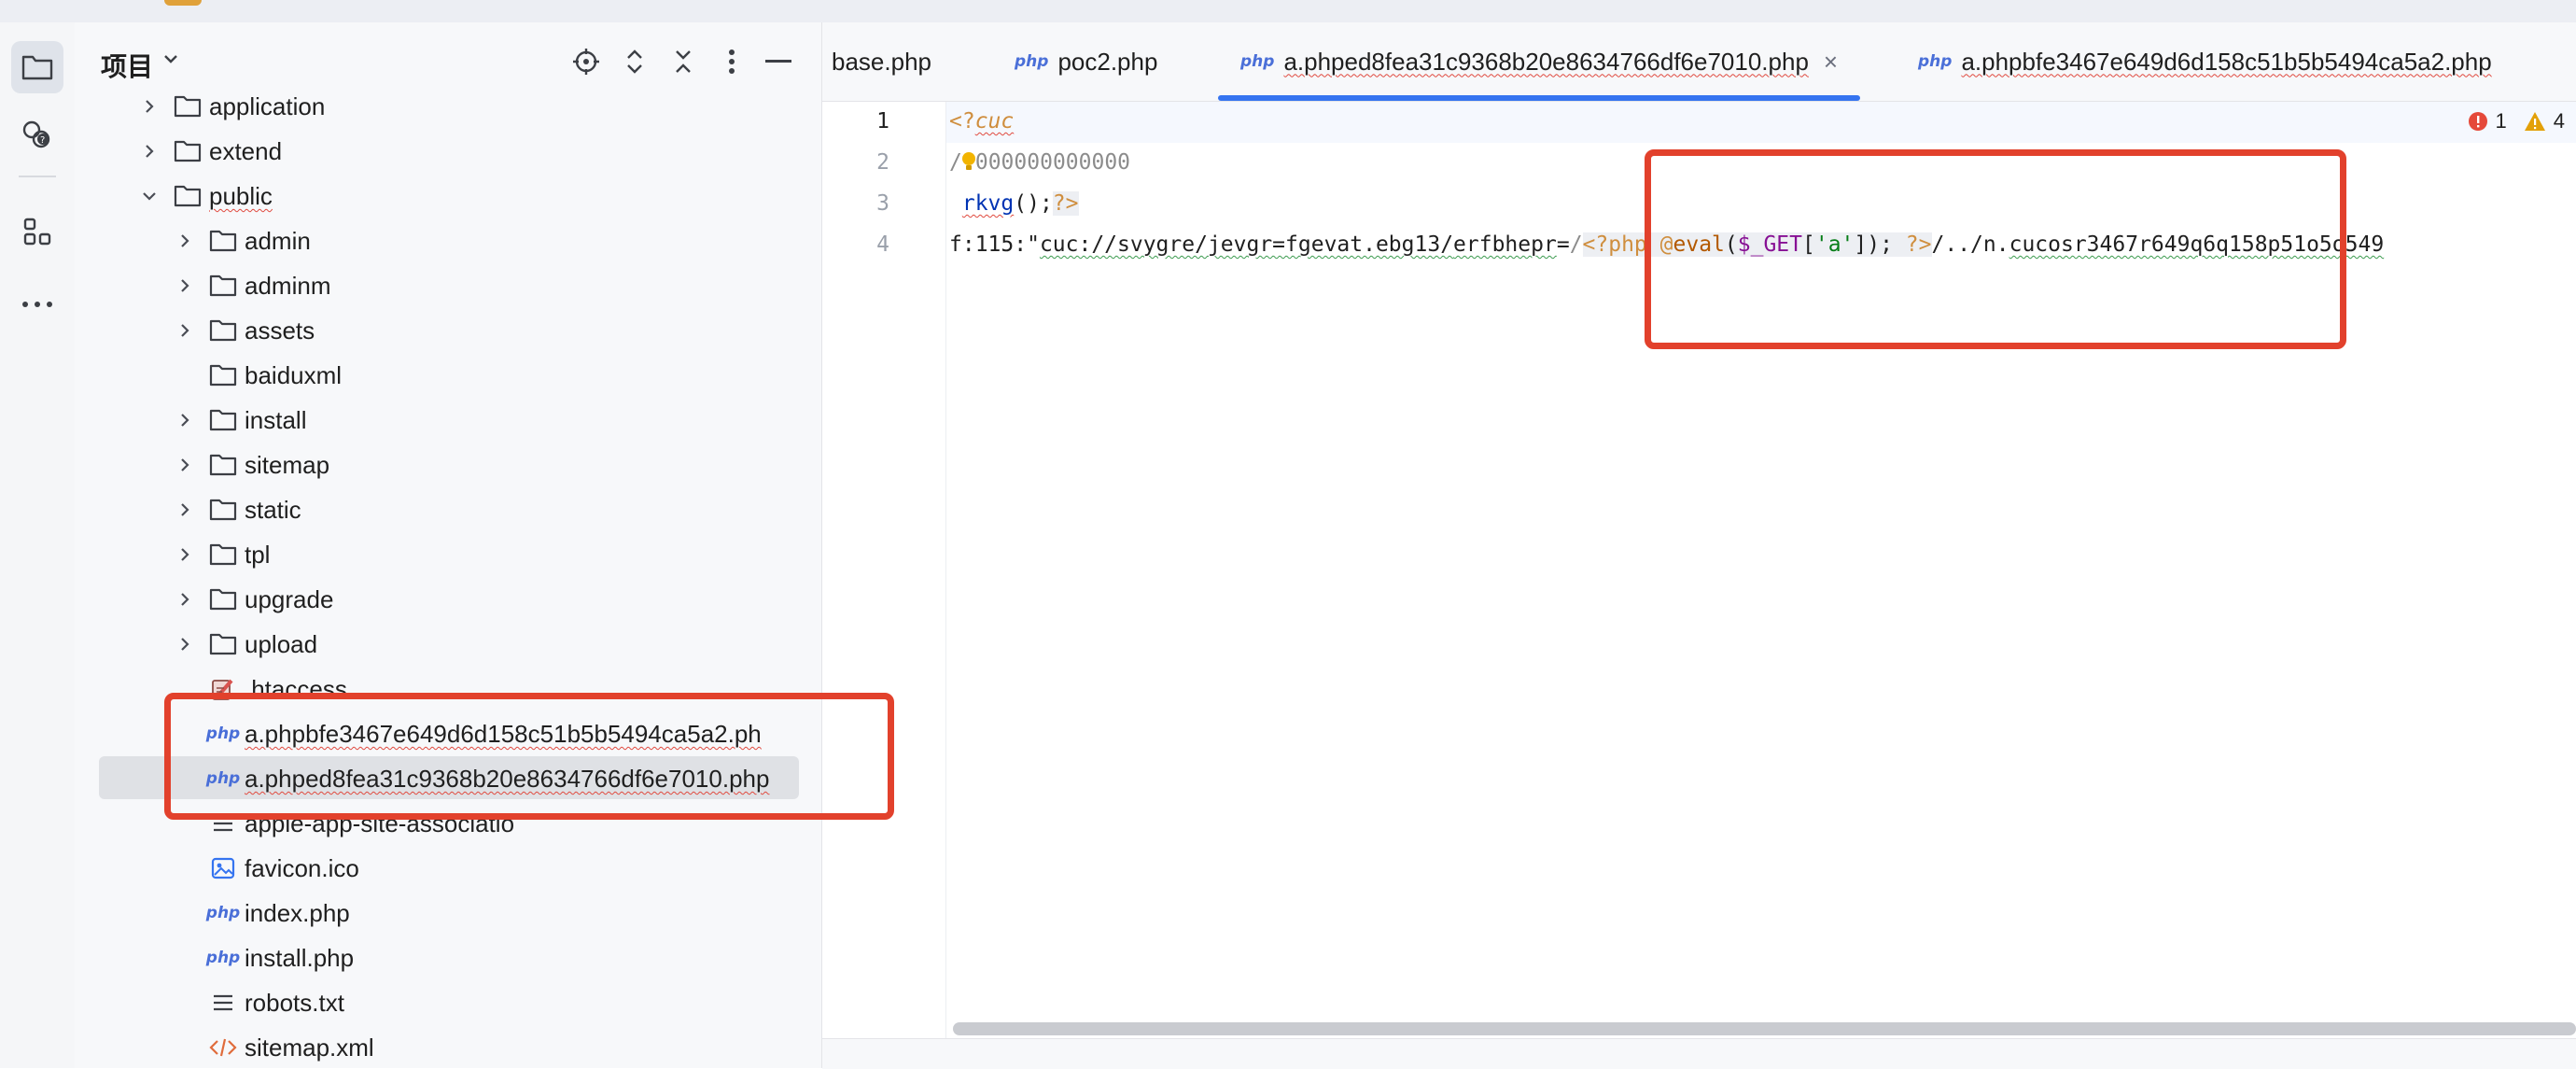 This screenshot has height=1069, width=2576. I want to click on tree-item-label: install, so click(276, 420).